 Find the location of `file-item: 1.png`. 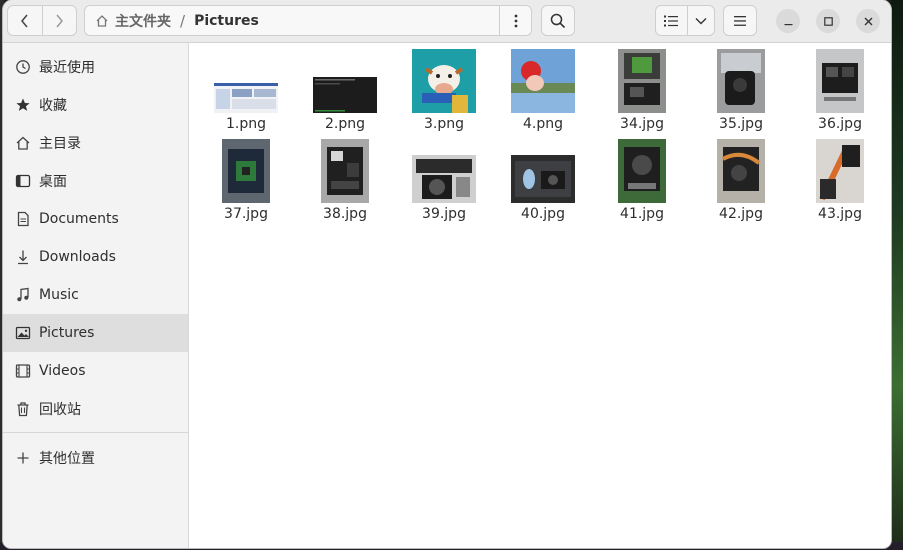

file-item: 1.png is located at coordinates (246, 90).